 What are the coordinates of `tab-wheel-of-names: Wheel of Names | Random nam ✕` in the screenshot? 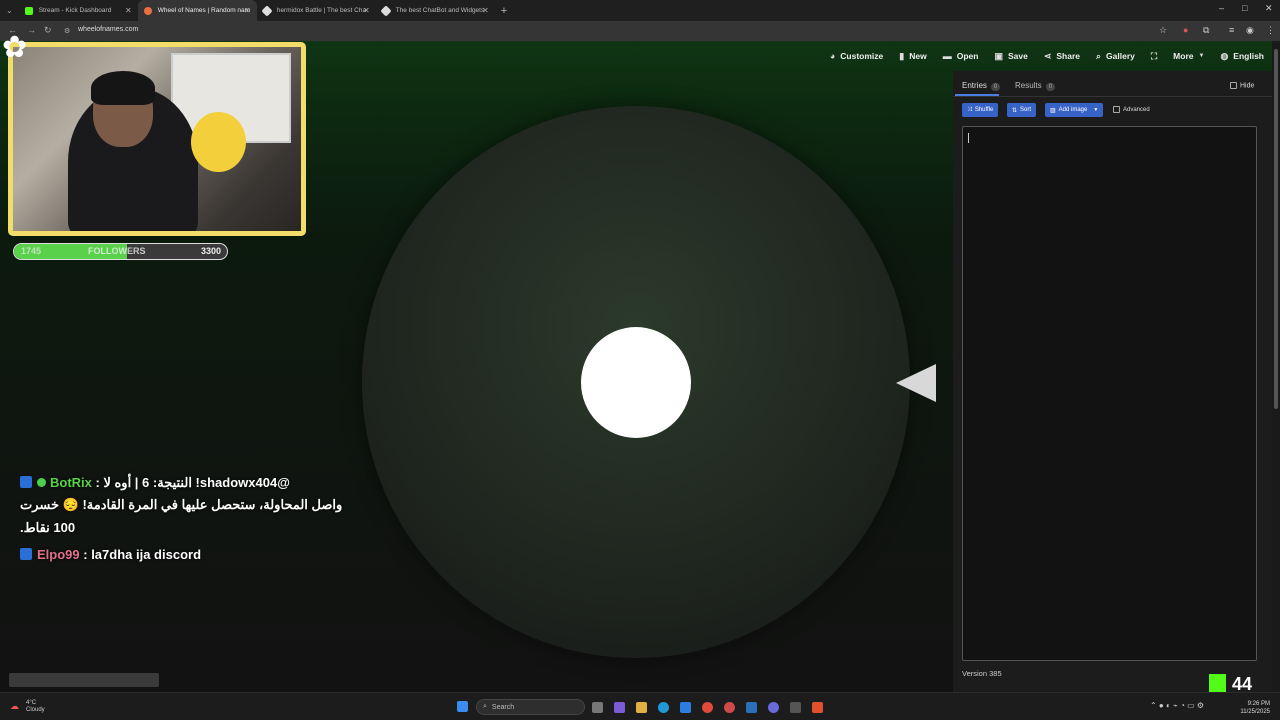 It's located at (197, 10).